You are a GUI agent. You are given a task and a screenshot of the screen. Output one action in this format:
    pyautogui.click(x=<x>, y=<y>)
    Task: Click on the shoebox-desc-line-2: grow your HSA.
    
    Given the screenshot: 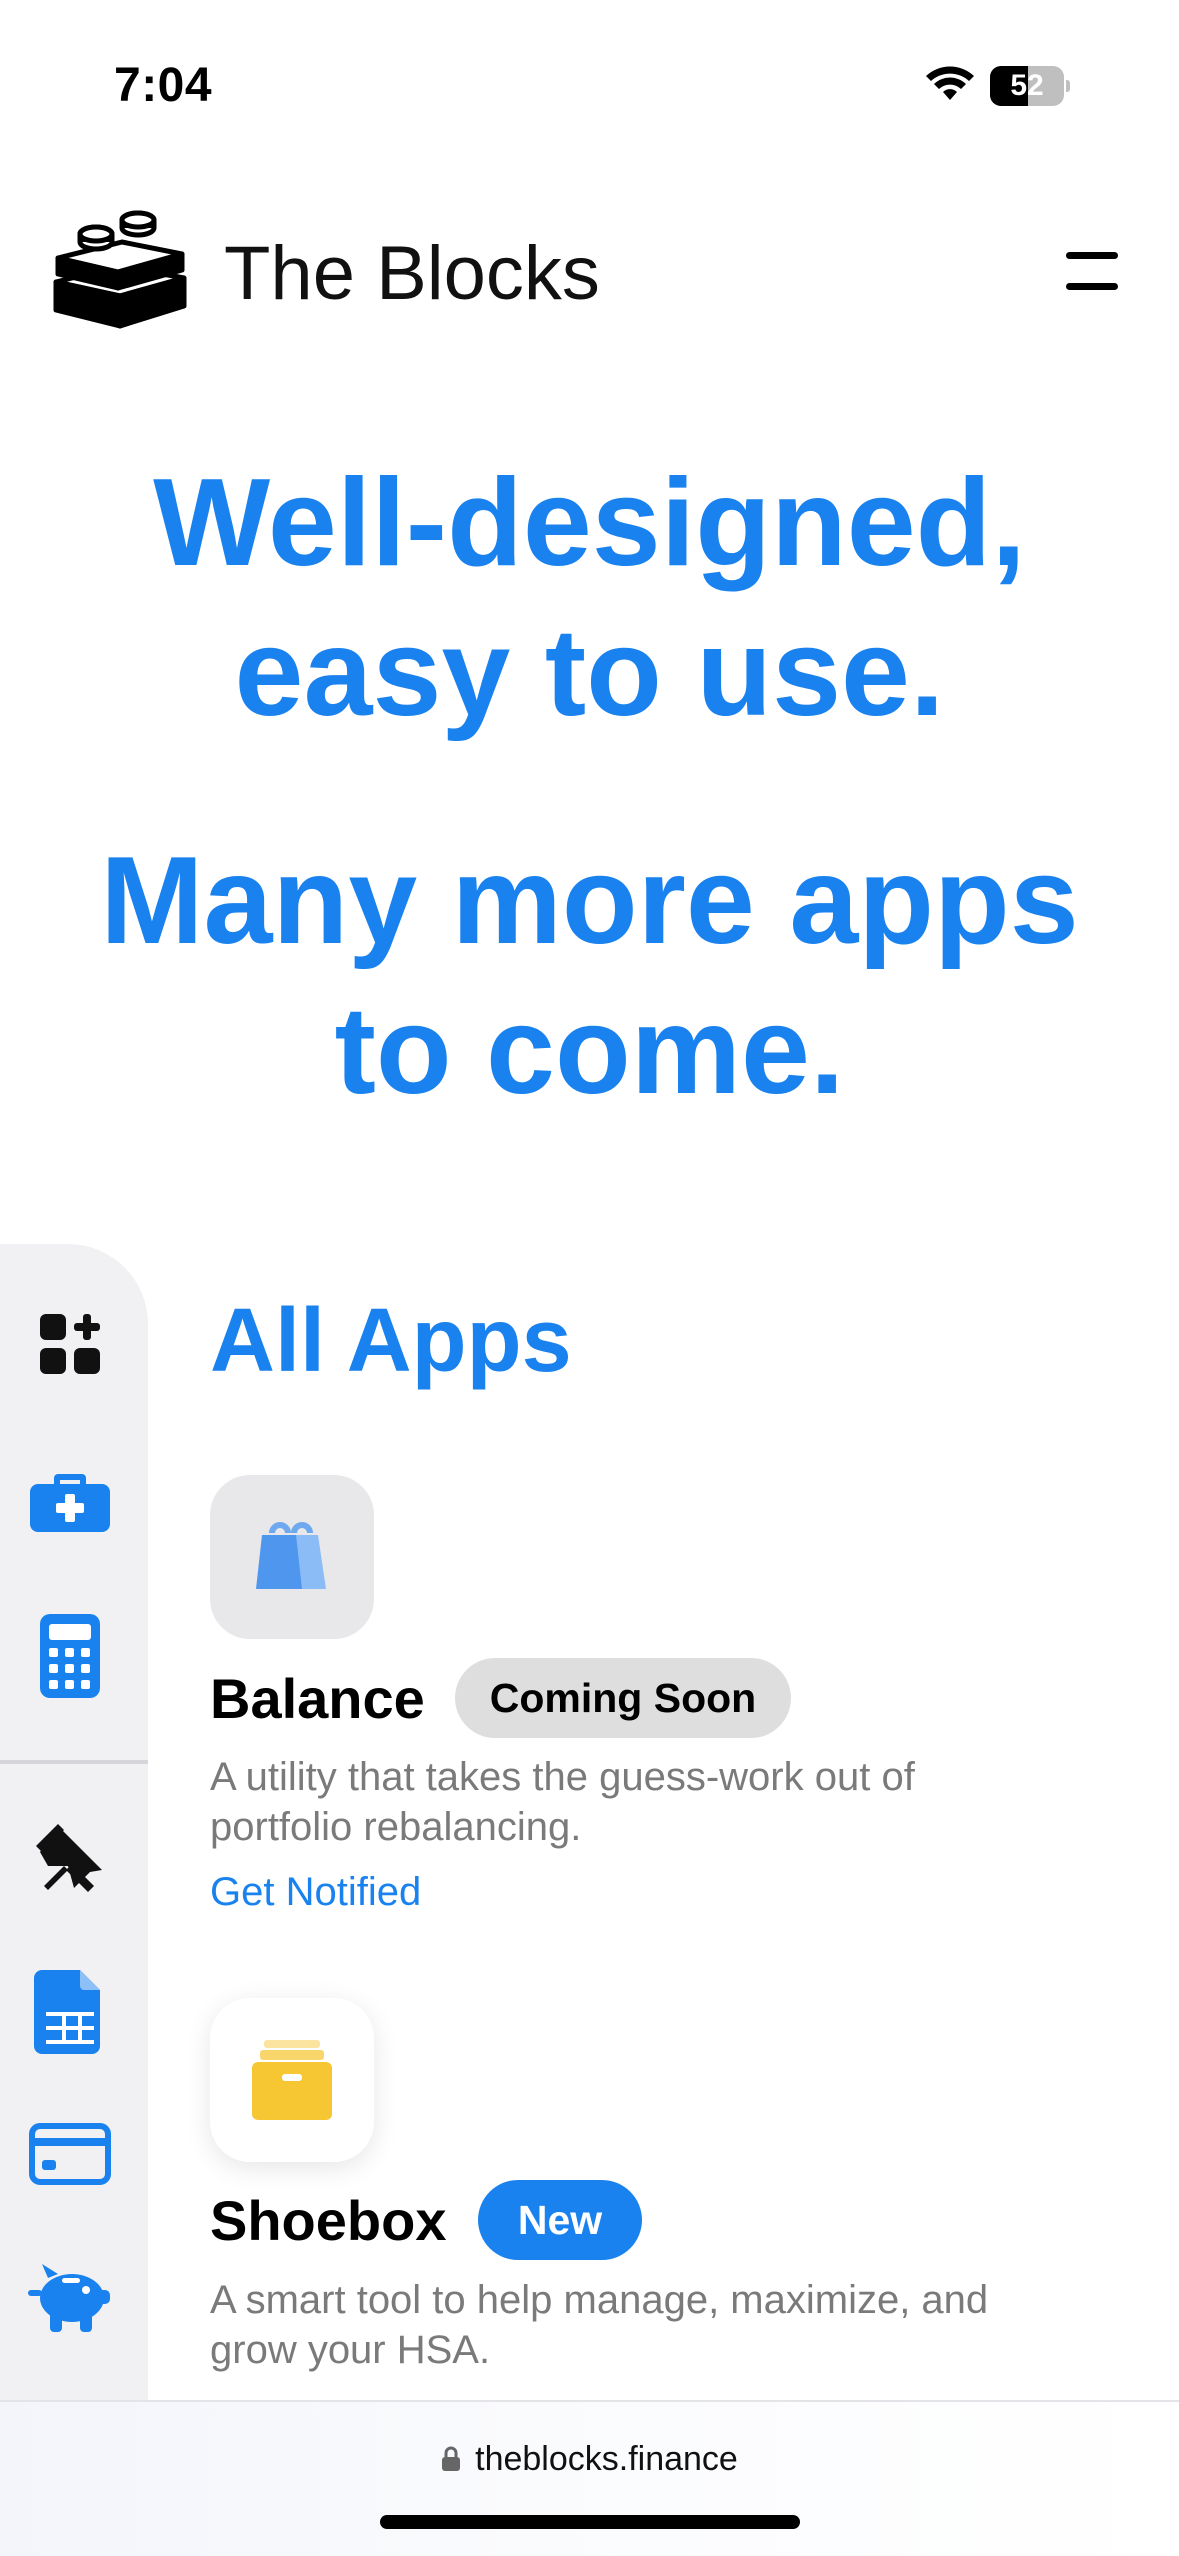 What is the action you would take?
    pyautogui.click(x=350, y=2350)
    